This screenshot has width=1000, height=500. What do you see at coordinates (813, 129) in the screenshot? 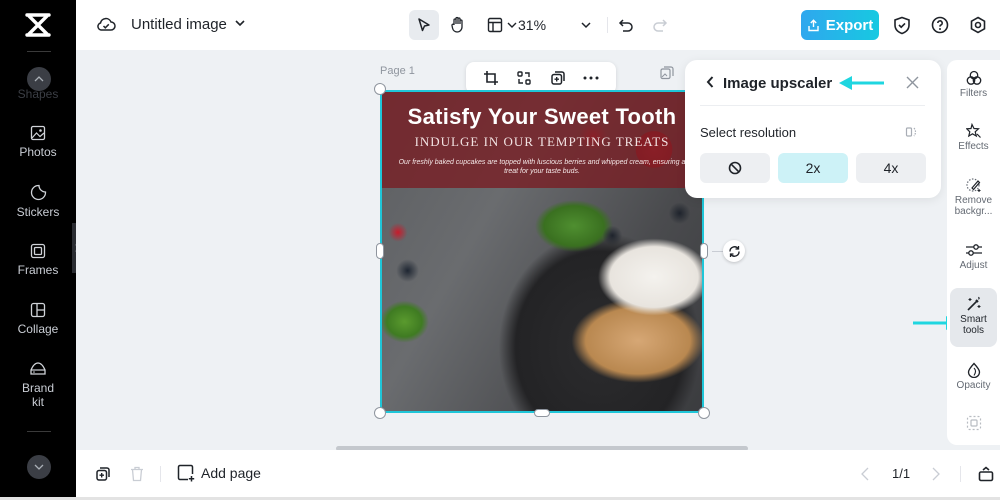
I see `image-upscaler-panel: Image upscaler Select resolution 2x 4x` at bounding box center [813, 129].